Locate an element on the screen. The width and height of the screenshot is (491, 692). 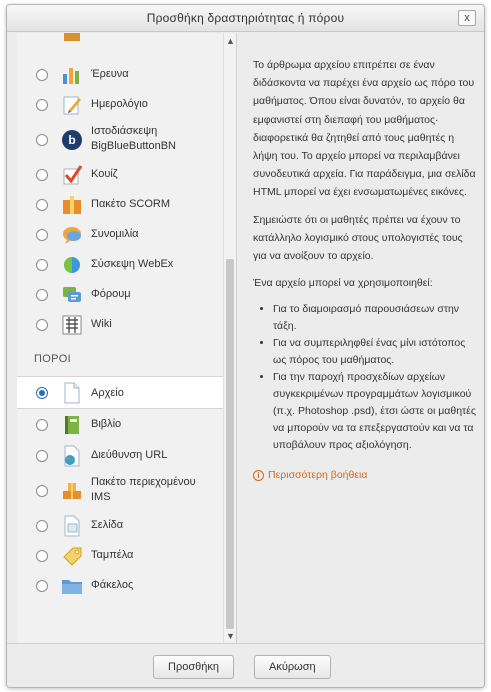
radio-page is located at coordinates (42, 526).